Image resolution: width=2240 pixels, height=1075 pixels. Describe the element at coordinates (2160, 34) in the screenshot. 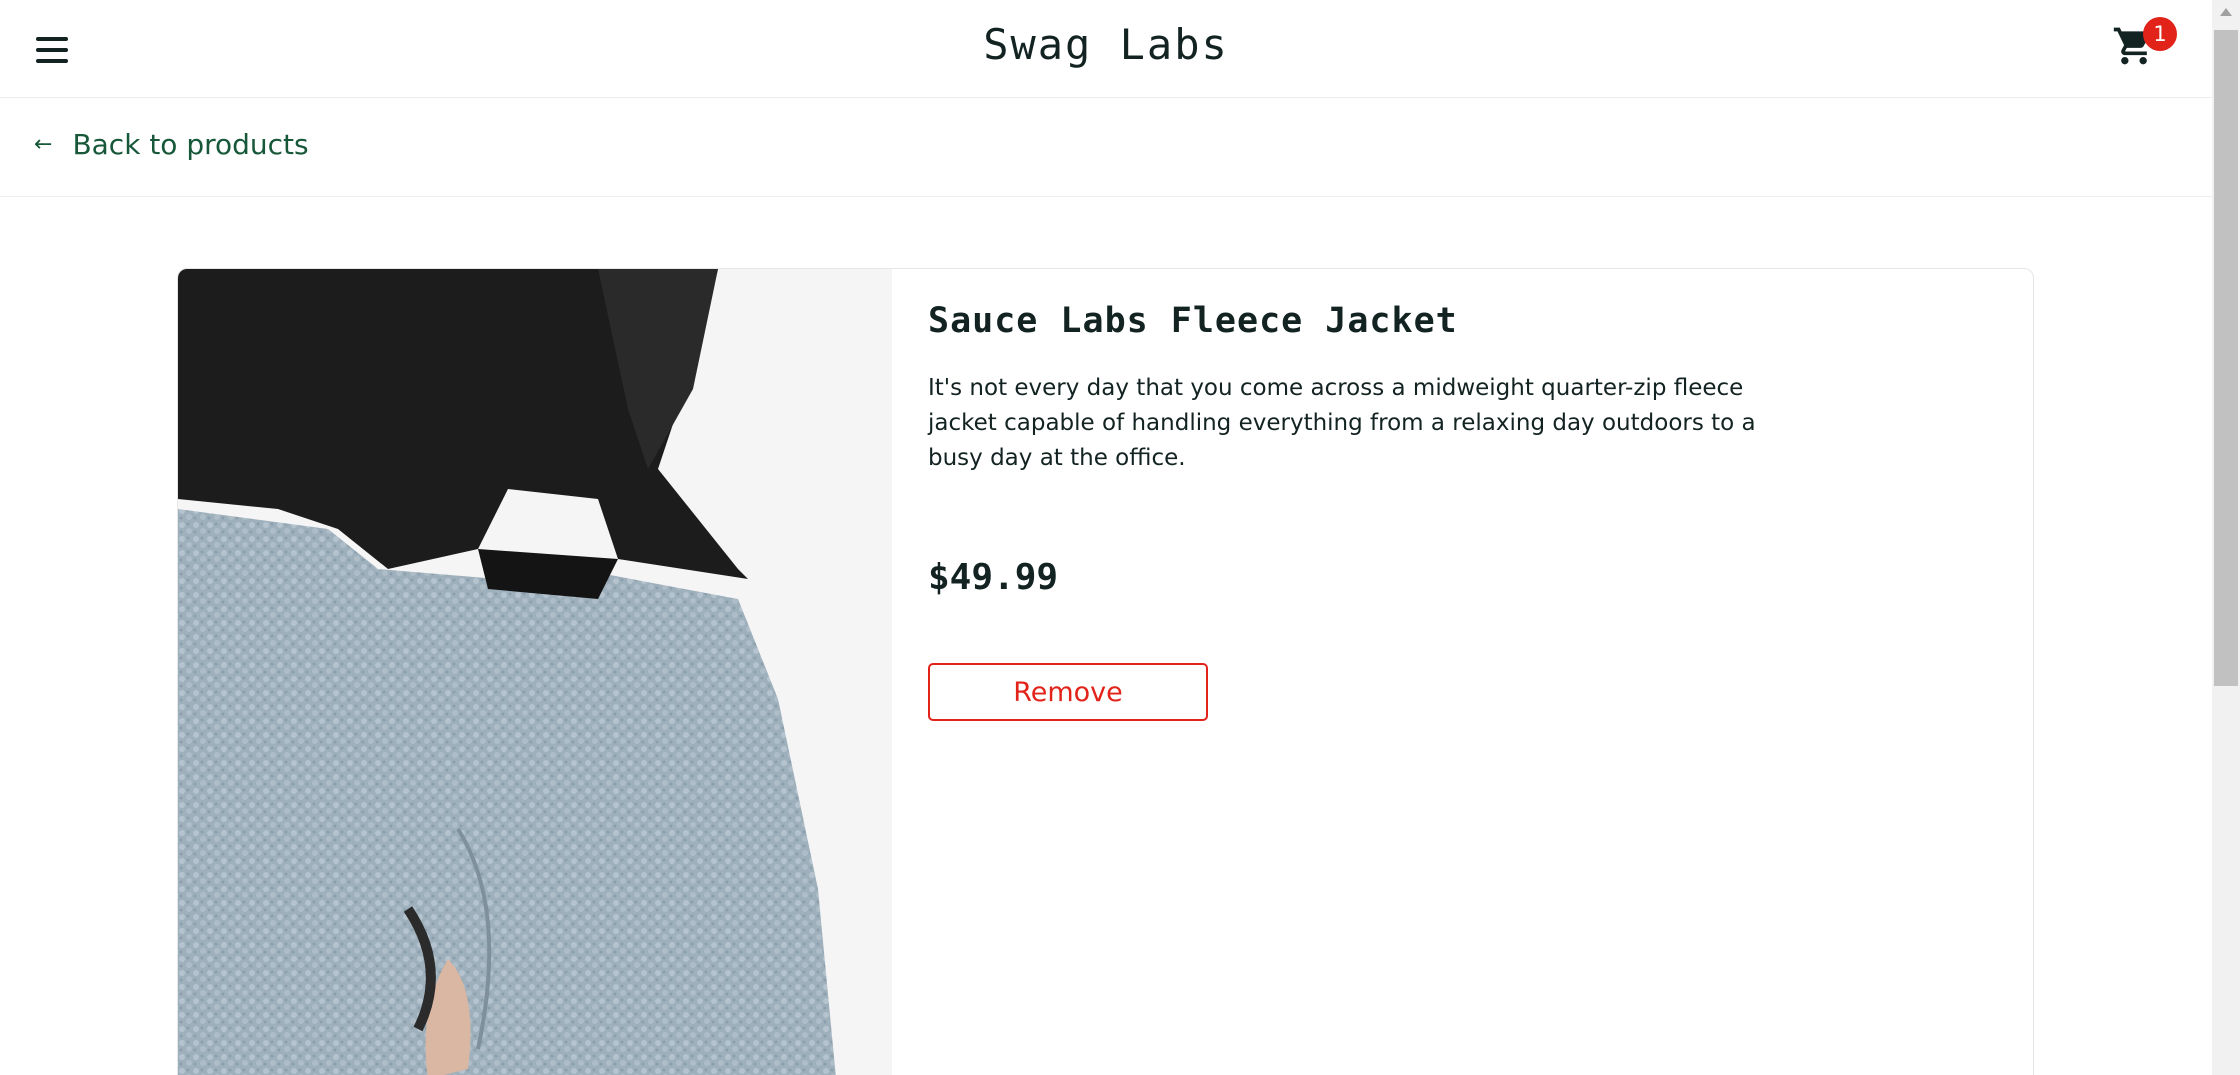

I see `cart-count-badge: 1` at that location.